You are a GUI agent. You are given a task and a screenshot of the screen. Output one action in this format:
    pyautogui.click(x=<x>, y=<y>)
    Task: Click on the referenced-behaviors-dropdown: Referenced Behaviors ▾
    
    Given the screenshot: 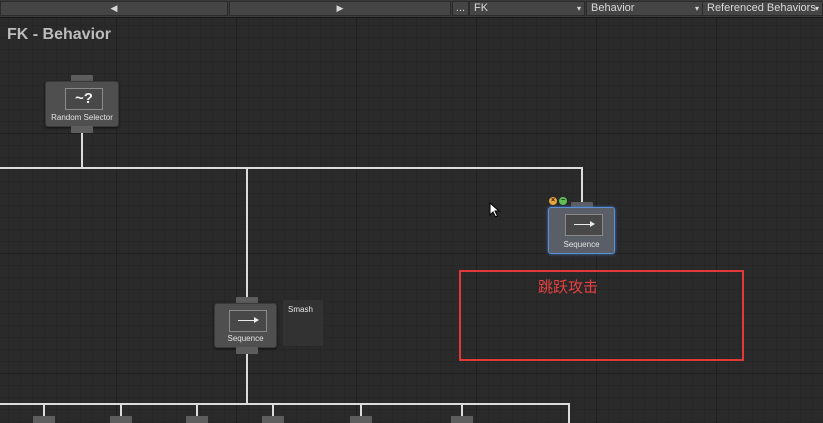 What is the action you would take?
    pyautogui.click(x=762, y=8)
    